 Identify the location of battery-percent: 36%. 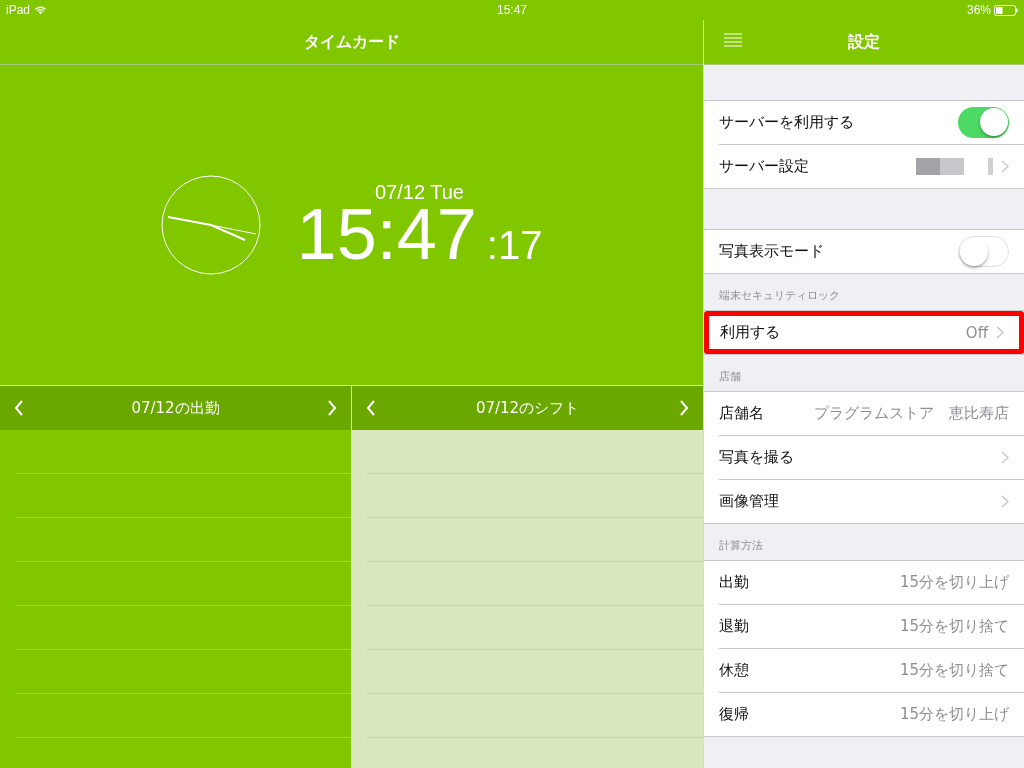
(978, 10).